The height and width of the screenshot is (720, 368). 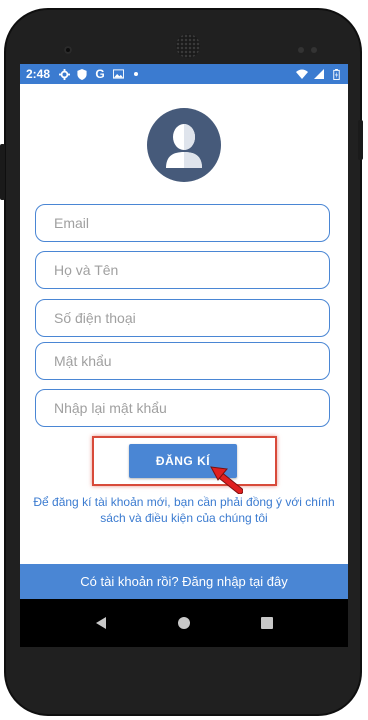 I want to click on status-time: 2:48, so click(x=38, y=74).